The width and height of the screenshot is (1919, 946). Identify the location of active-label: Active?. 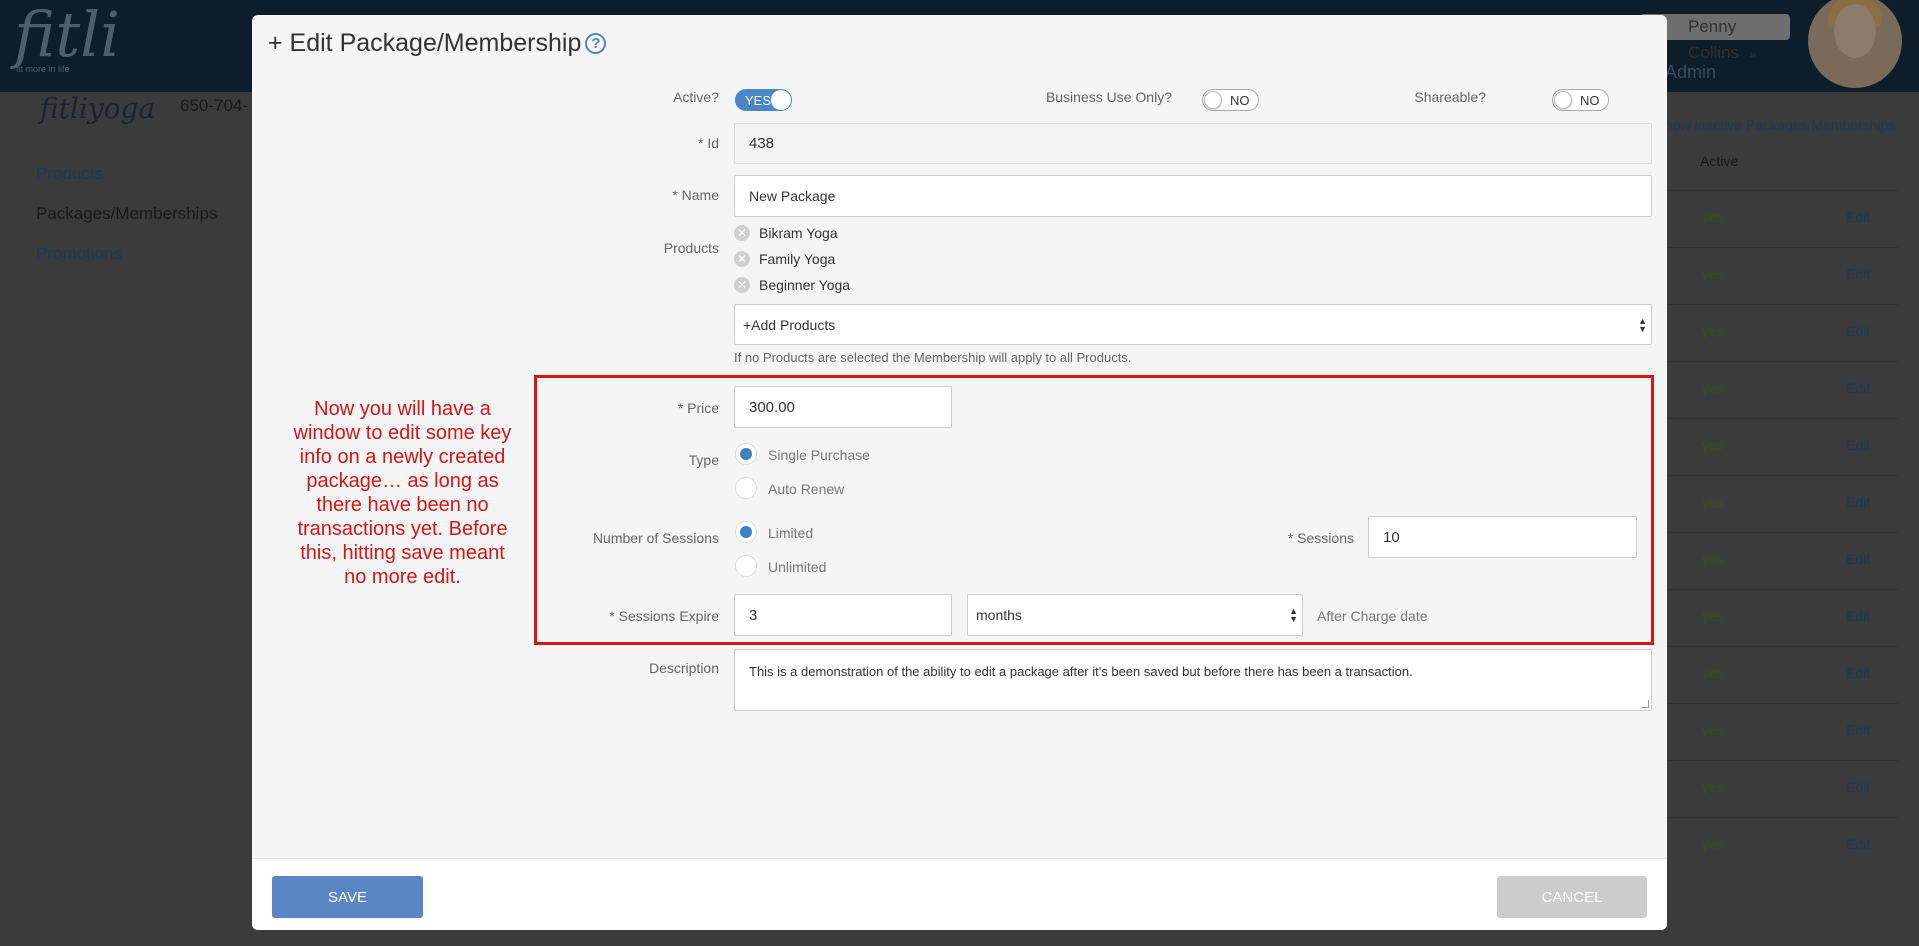
(696, 97).